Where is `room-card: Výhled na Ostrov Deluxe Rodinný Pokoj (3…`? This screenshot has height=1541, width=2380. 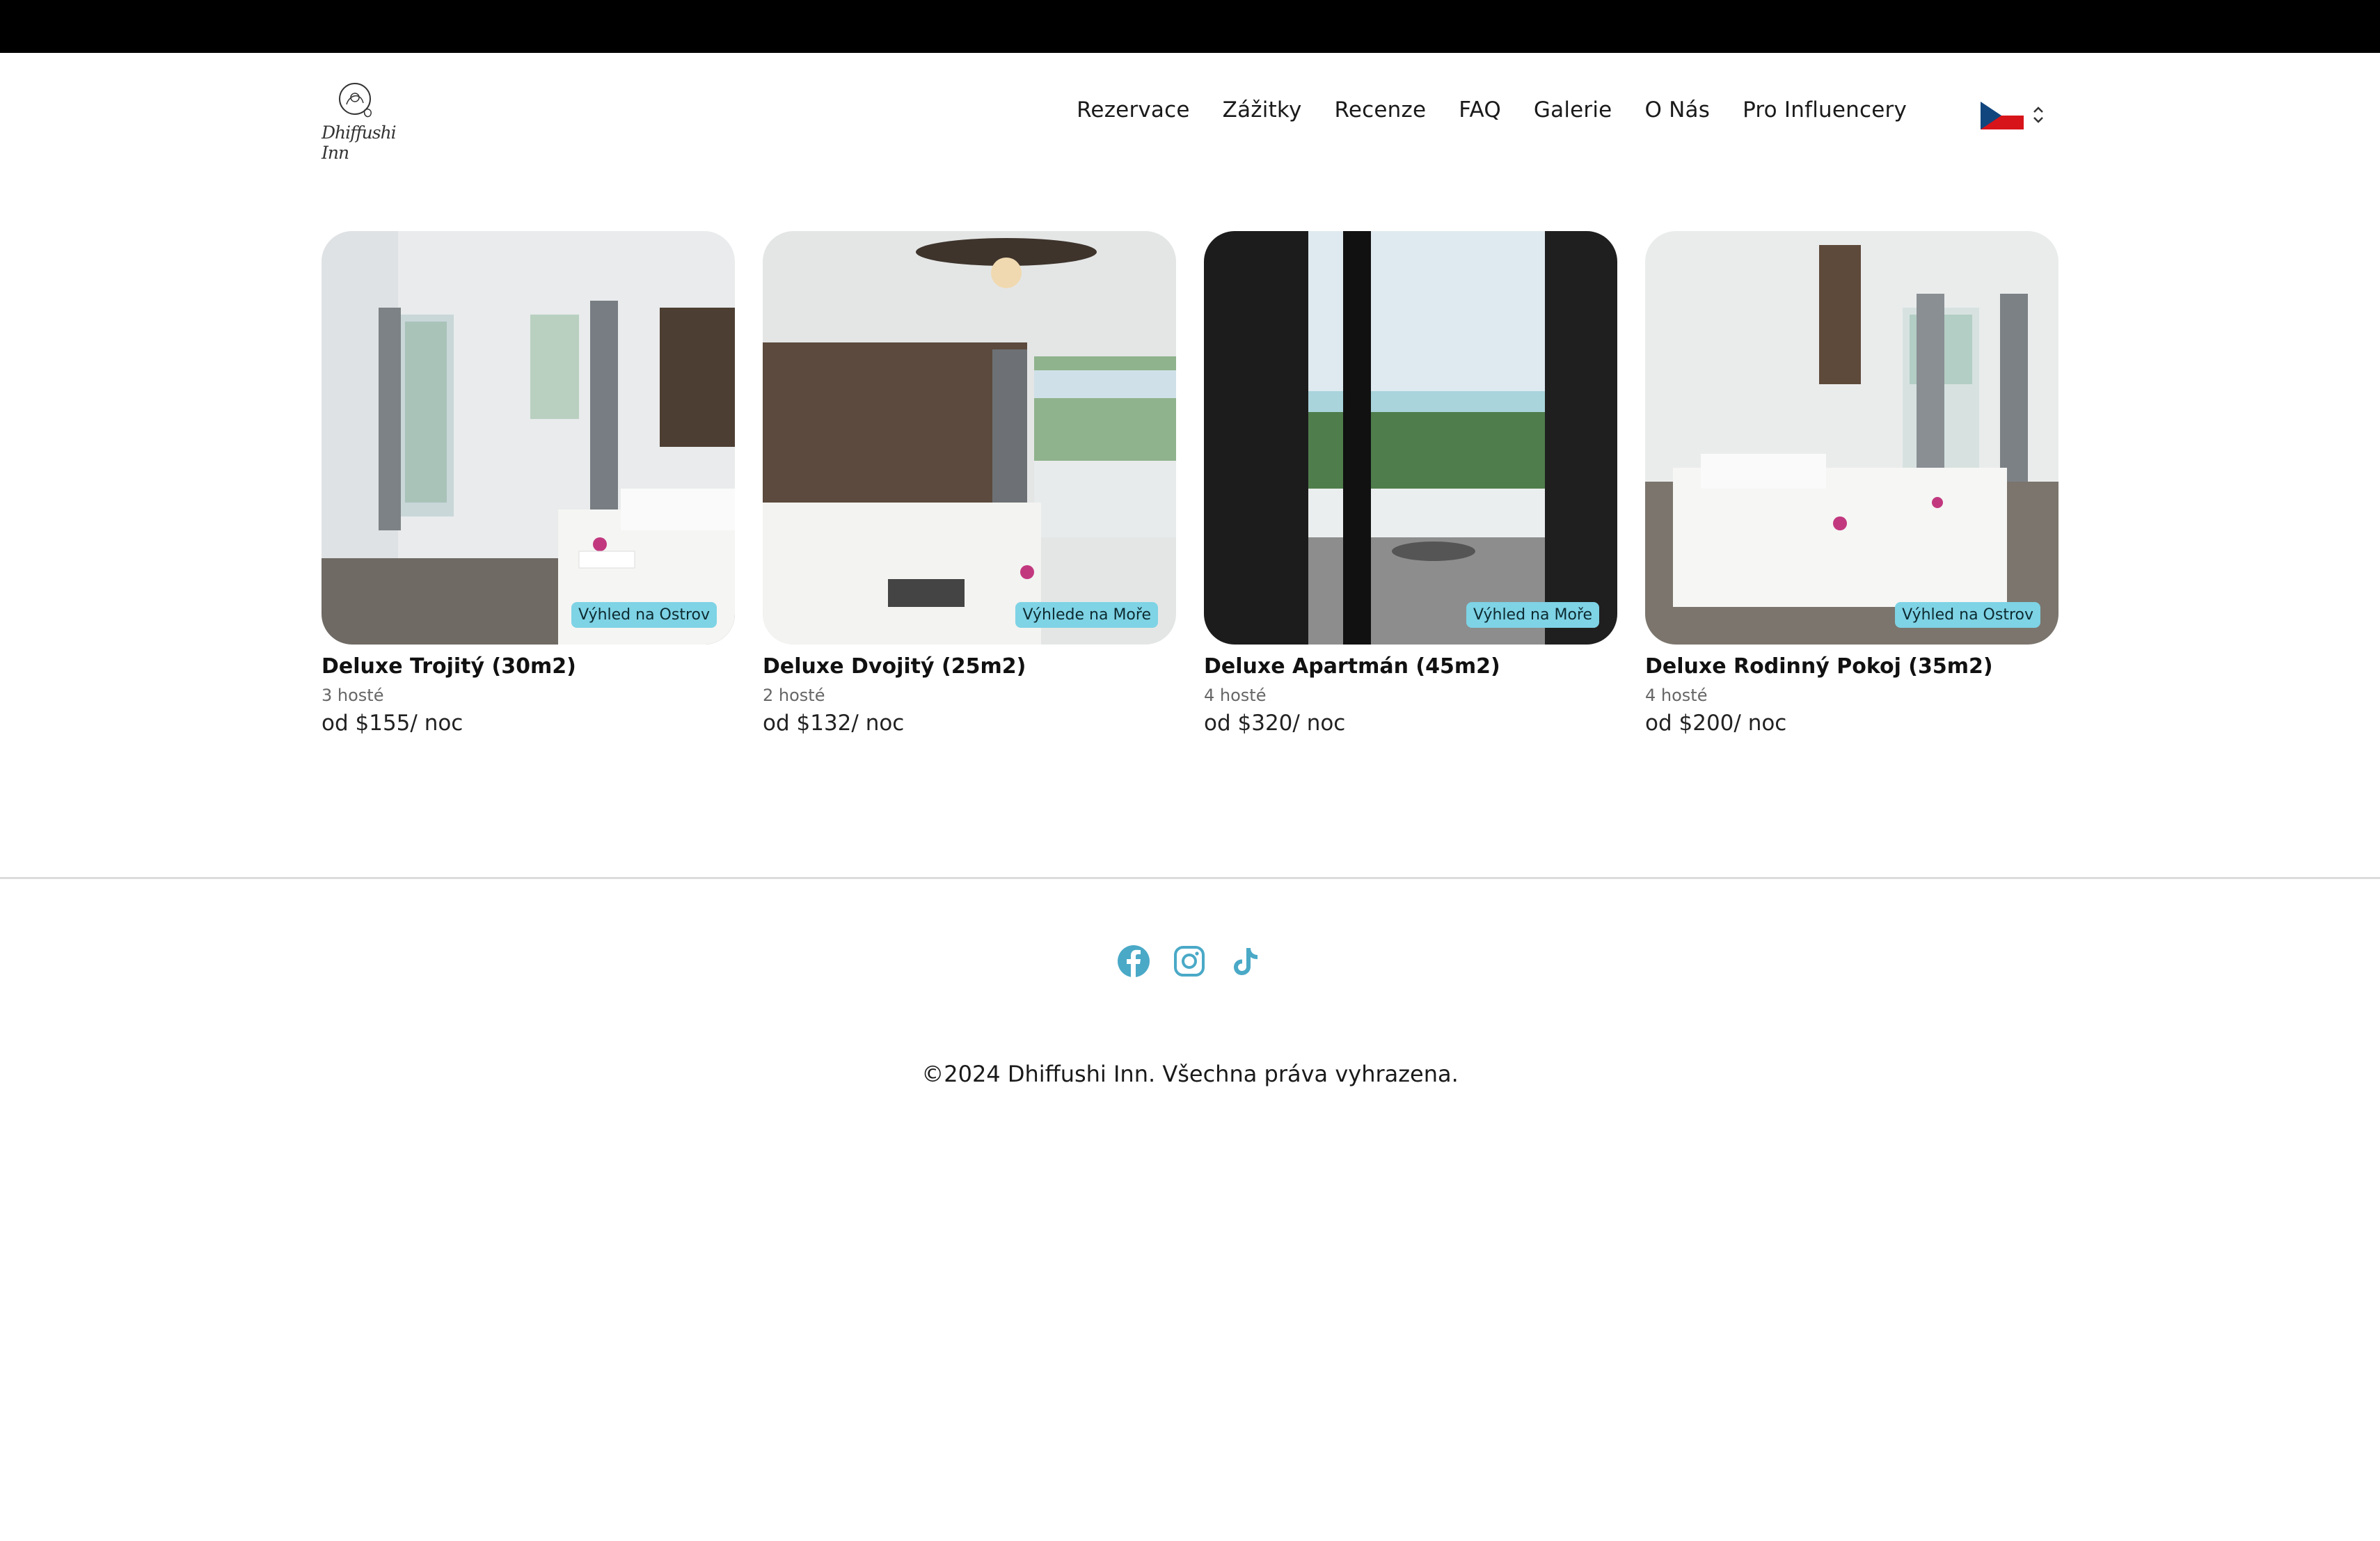 room-card: Výhled na Ostrov Deluxe Rodinný Pokoj (3… is located at coordinates (1851, 483).